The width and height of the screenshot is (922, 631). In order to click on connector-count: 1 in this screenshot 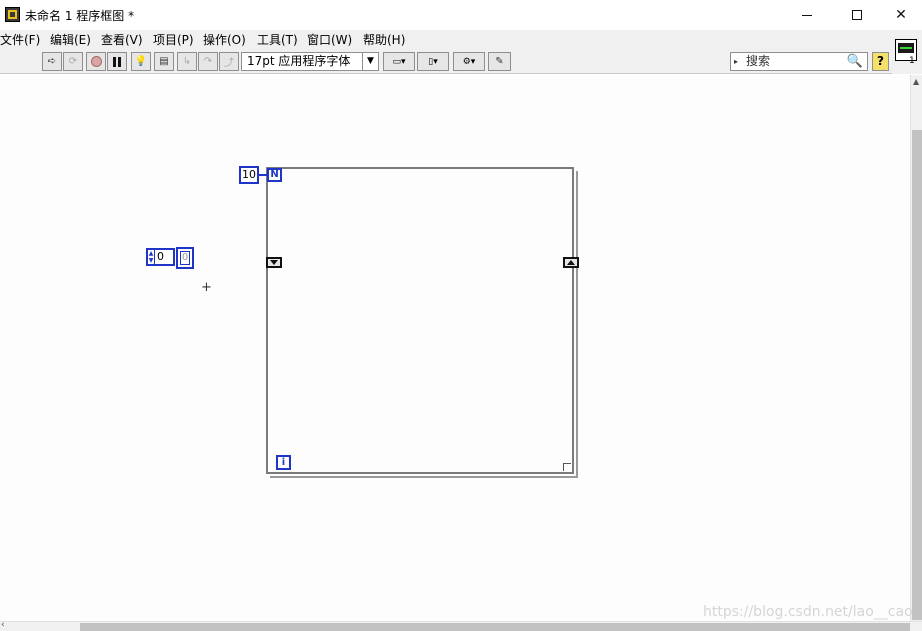, I will do `click(912, 61)`.